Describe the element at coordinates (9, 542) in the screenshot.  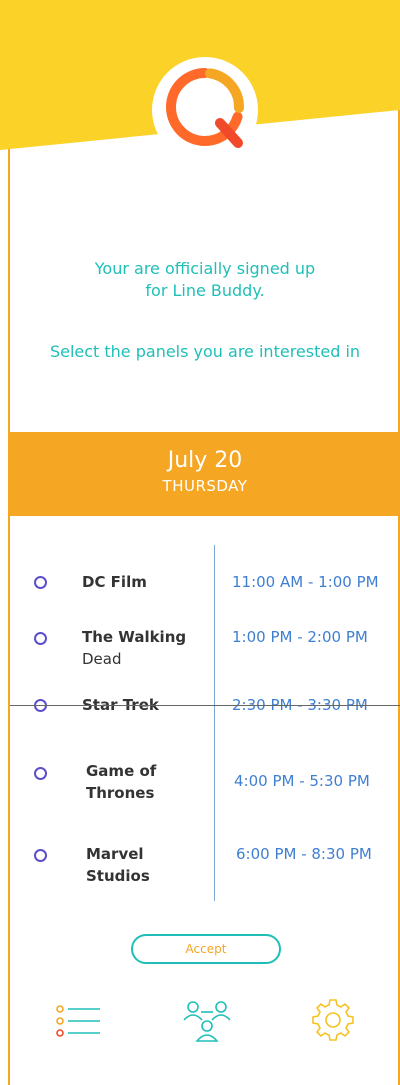
I see `left-frame-border` at that location.